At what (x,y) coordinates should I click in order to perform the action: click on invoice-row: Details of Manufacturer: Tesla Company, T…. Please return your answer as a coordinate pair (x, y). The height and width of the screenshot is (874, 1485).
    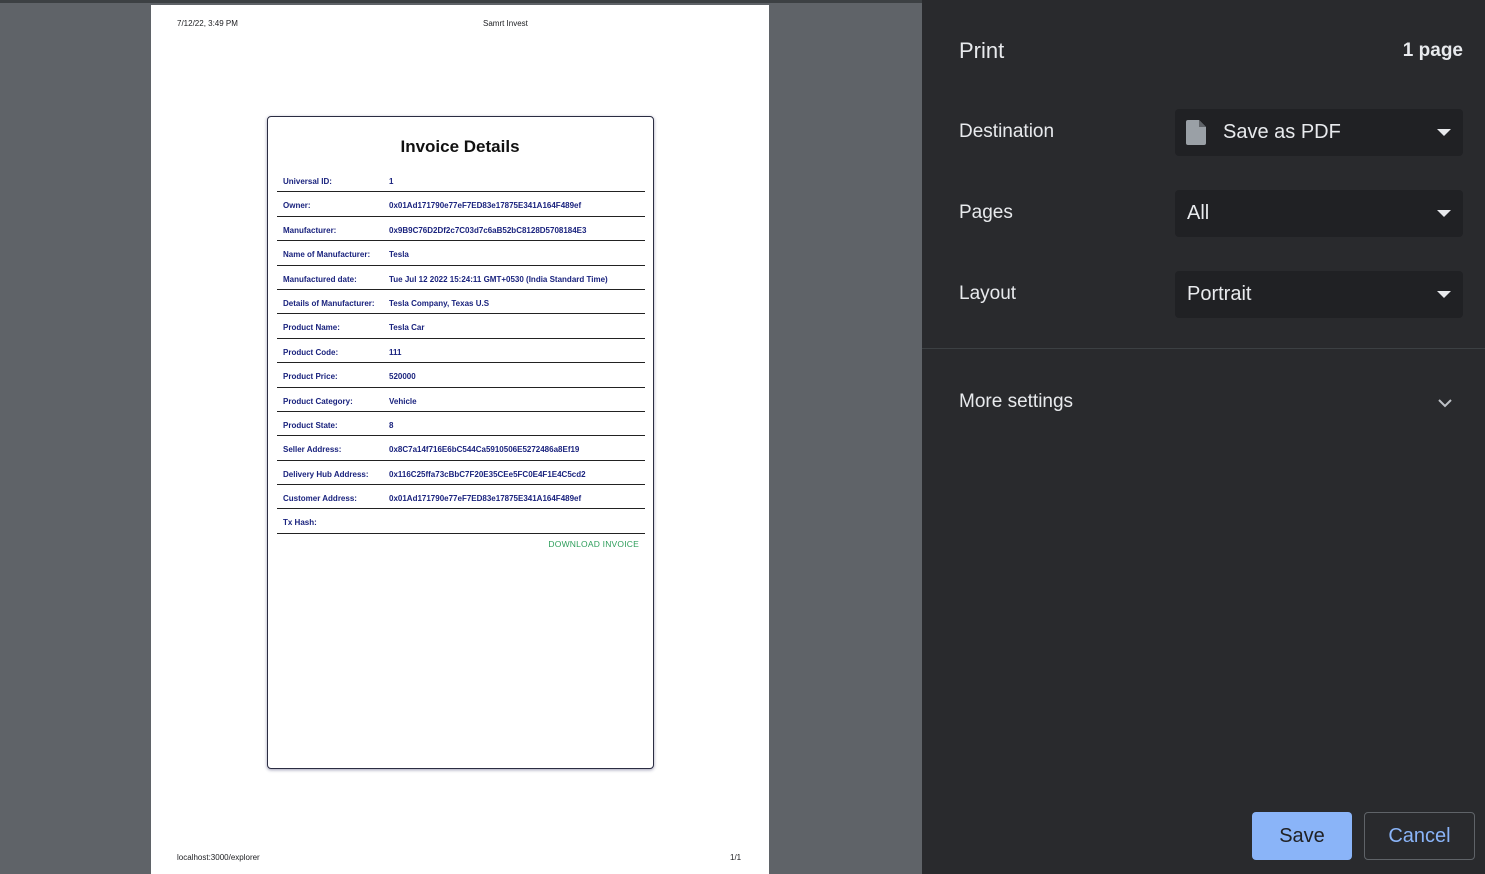
    Looking at the image, I should click on (461, 302).